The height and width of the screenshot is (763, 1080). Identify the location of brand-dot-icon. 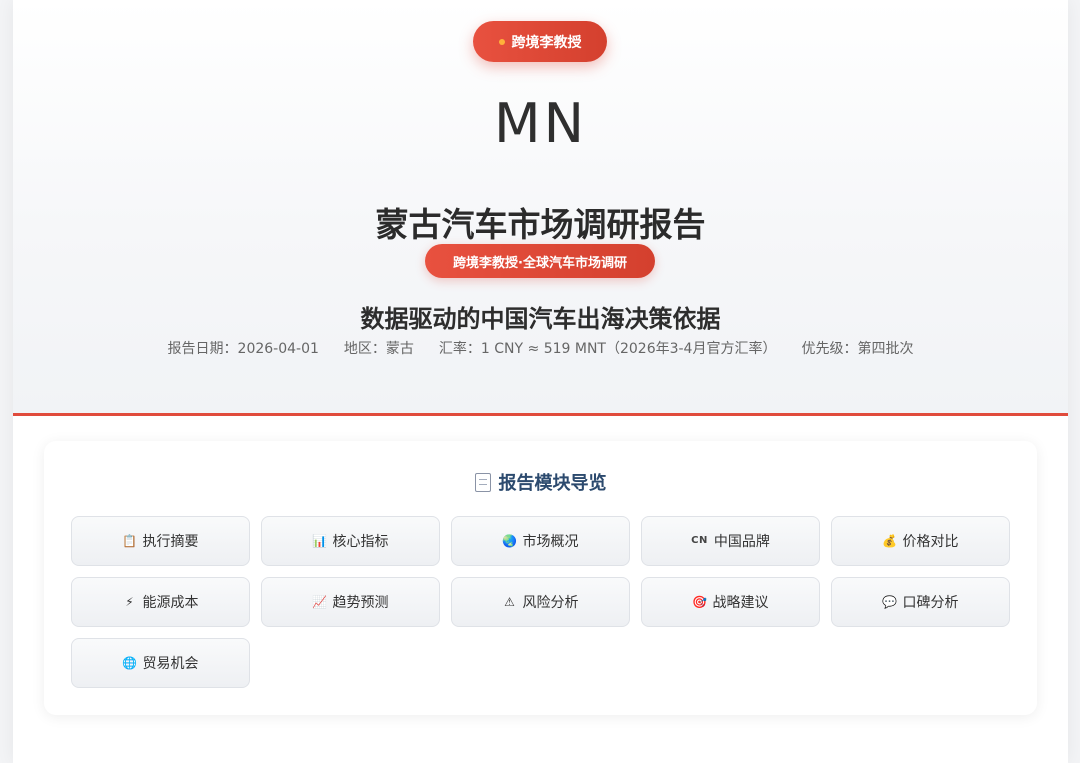
(501, 41).